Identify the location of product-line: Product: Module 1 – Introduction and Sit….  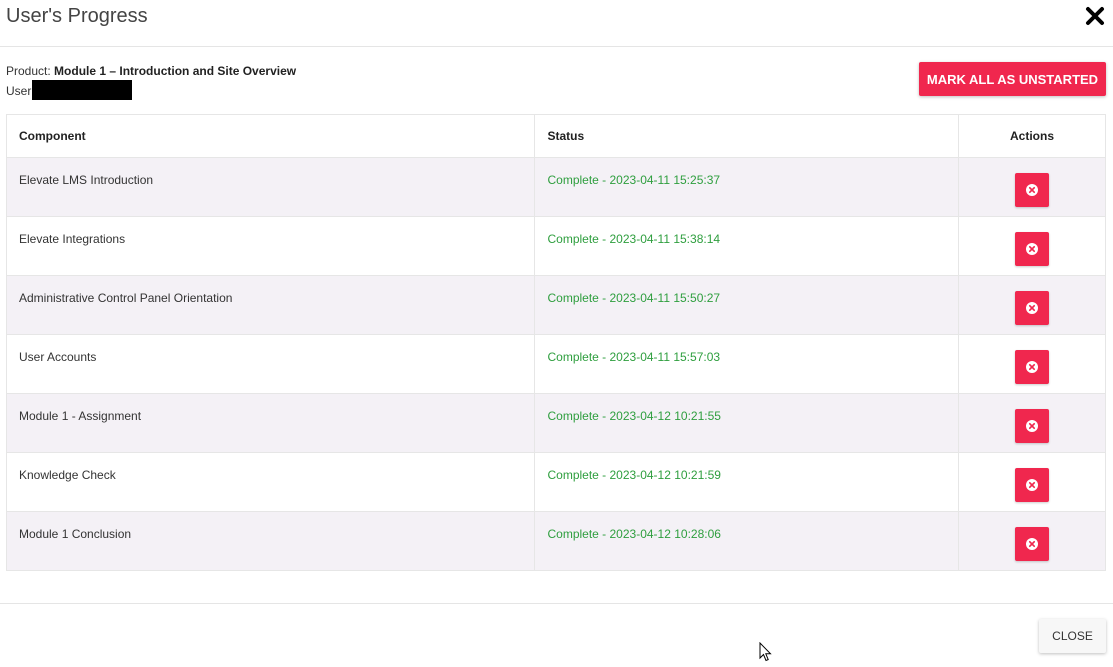
(151, 71).